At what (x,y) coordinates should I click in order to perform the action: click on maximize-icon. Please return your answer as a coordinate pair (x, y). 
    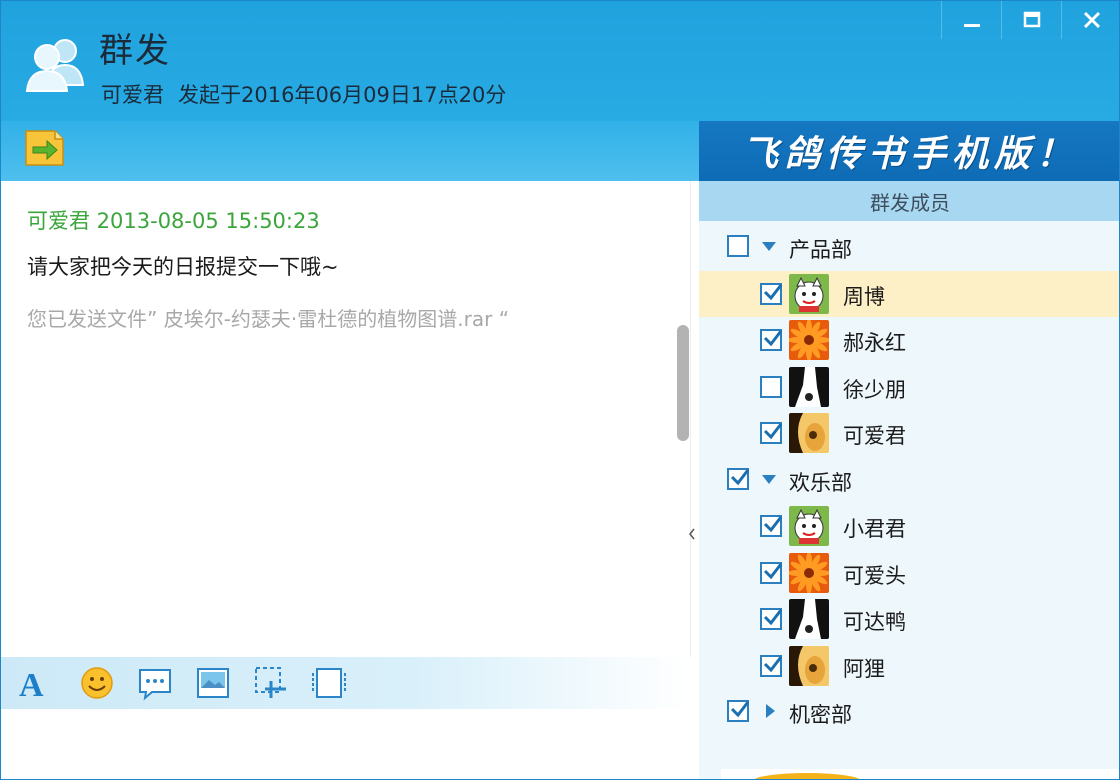
    Looking at the image, I should click on (1031, 20).